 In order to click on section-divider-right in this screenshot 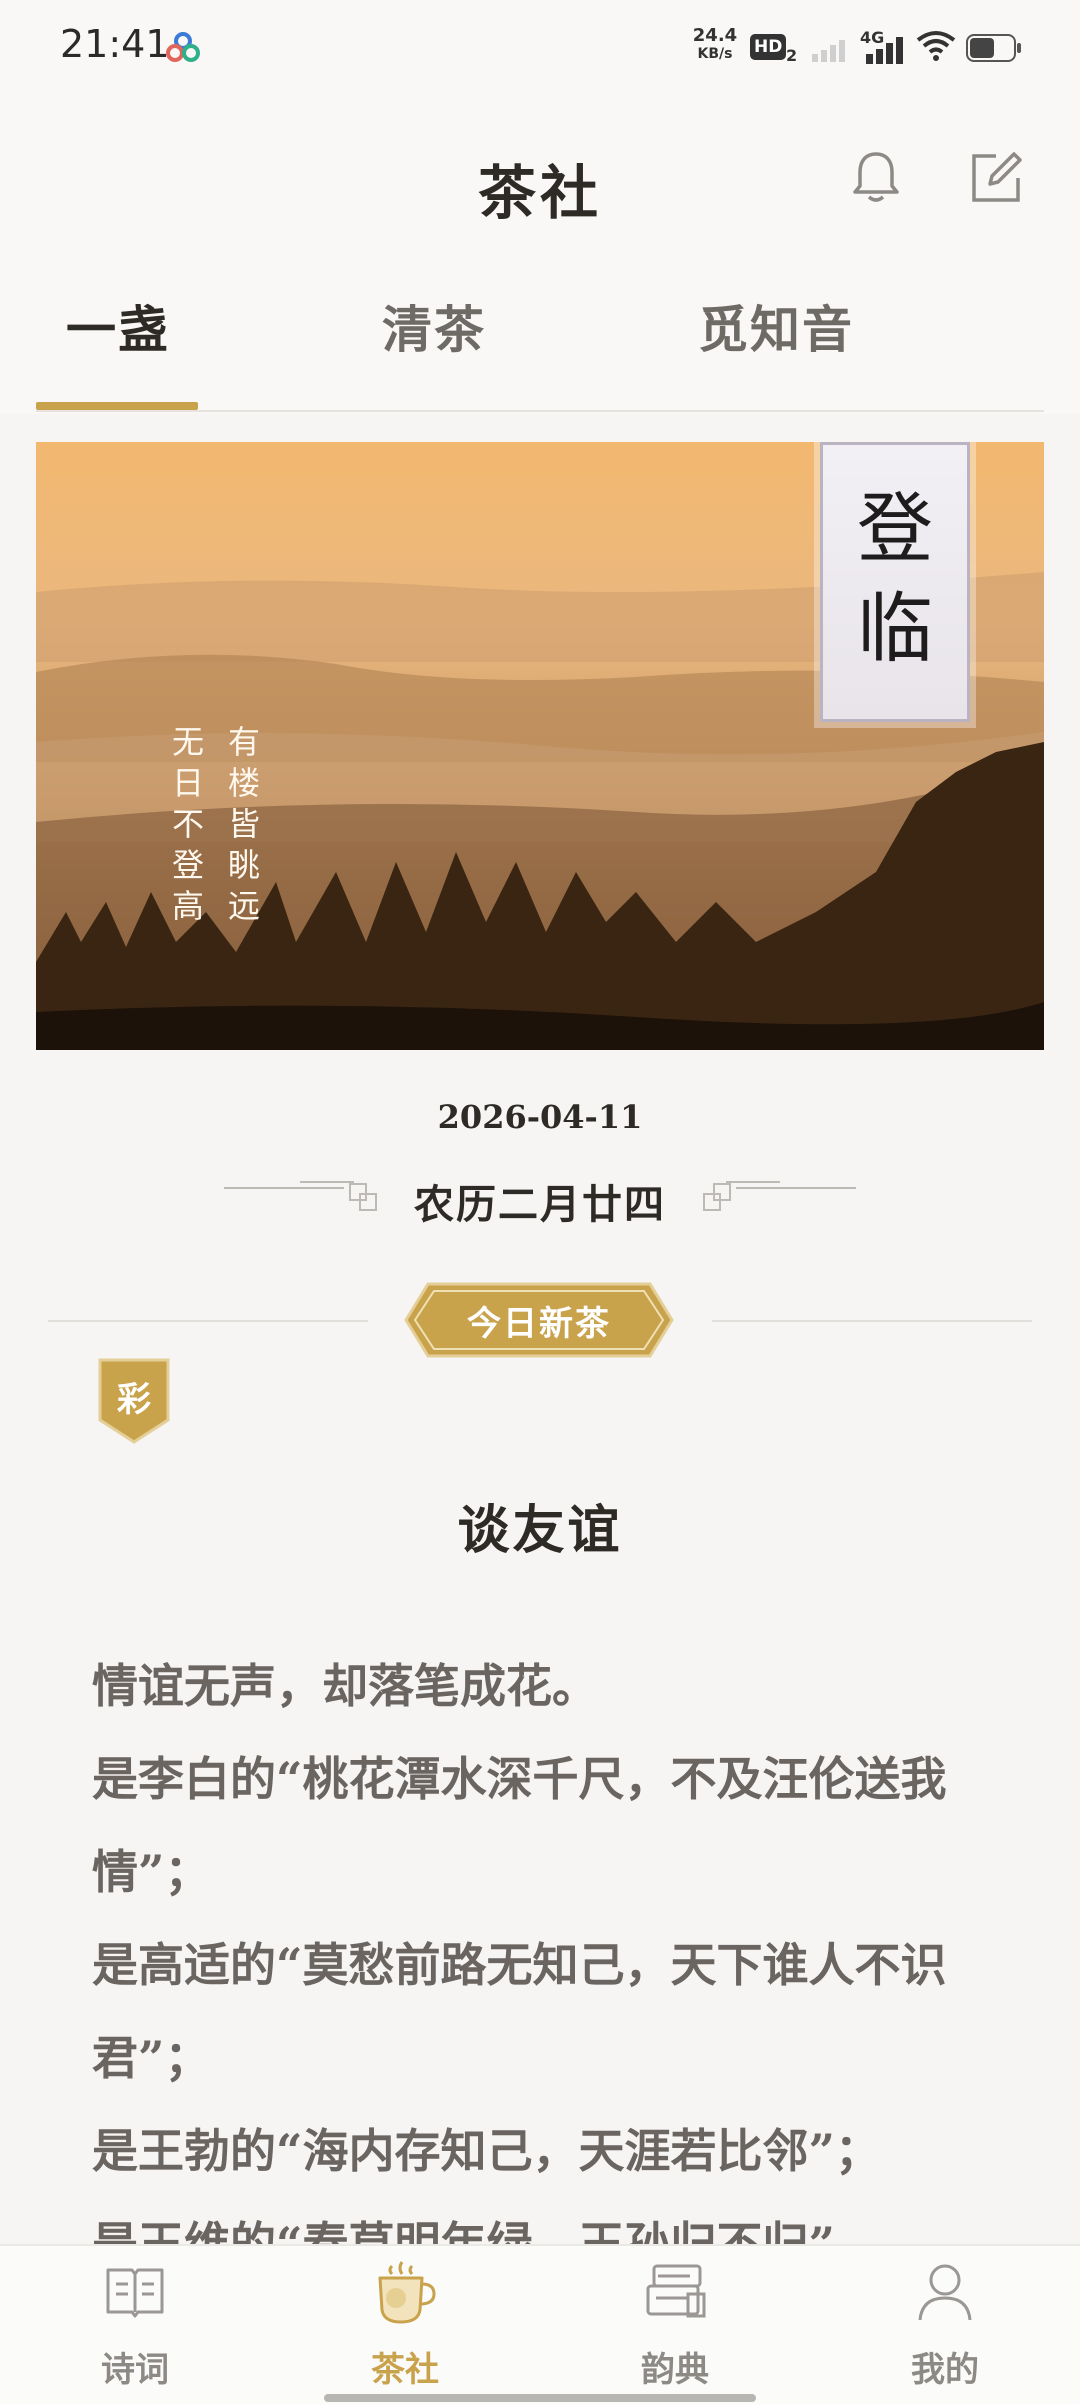, I will do `click(872, 1321)`.